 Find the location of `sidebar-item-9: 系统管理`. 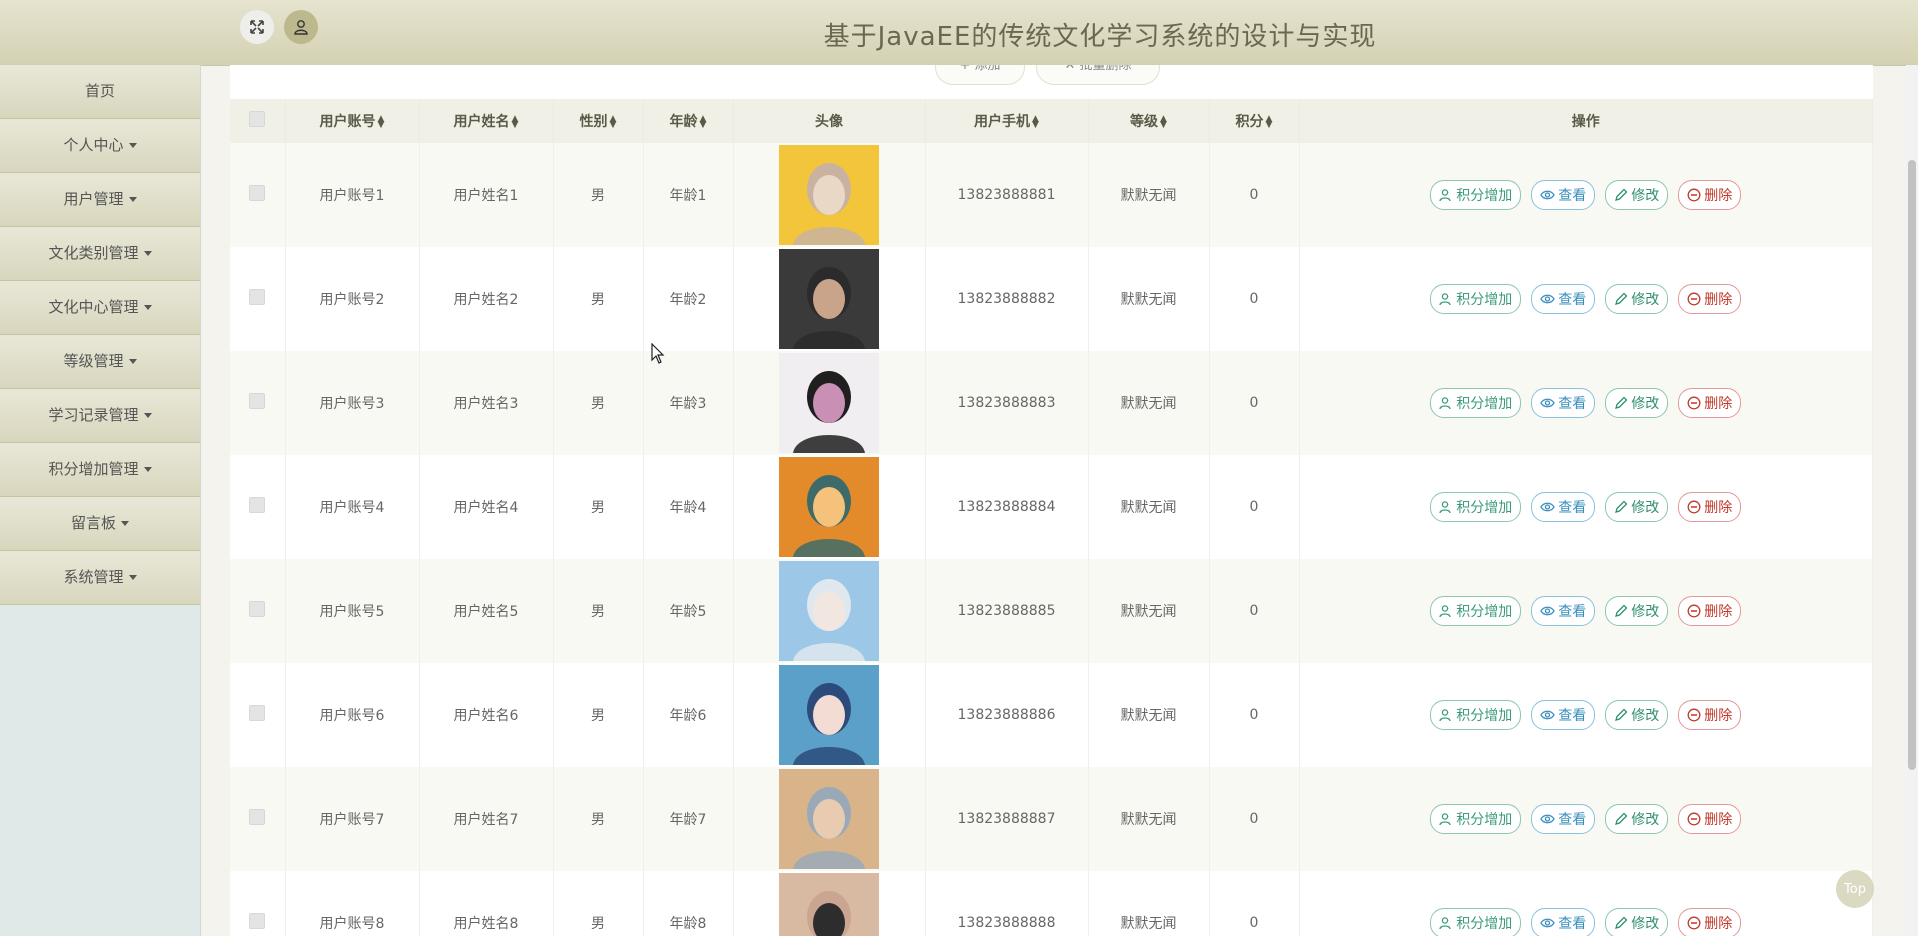

sidebar-item-9: 系统管理 is located at coordinates (100, 578).